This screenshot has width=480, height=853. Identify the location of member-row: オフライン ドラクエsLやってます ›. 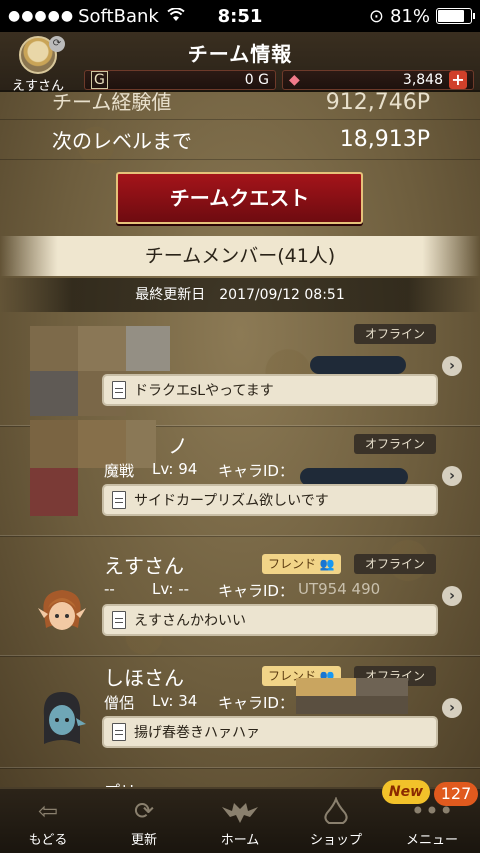
(240, 371).